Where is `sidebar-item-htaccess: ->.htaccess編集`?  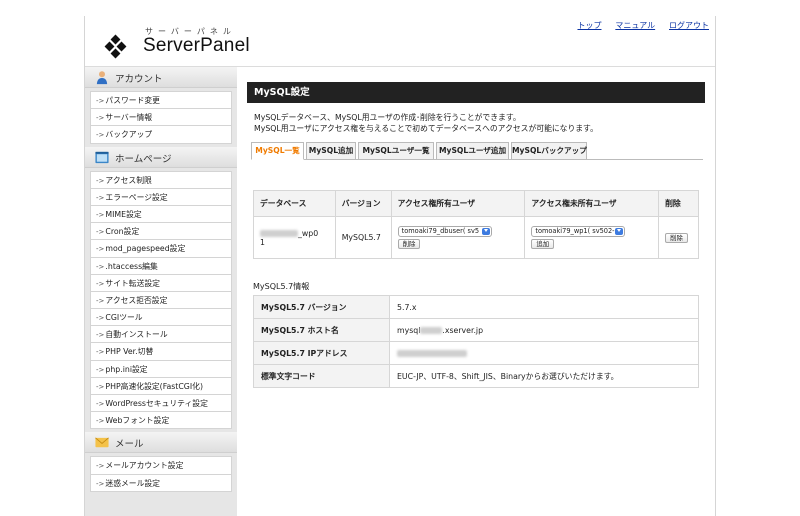 sidebar-item-htaccess: ->.htaccess編集 is located at coordinates (161, 265).